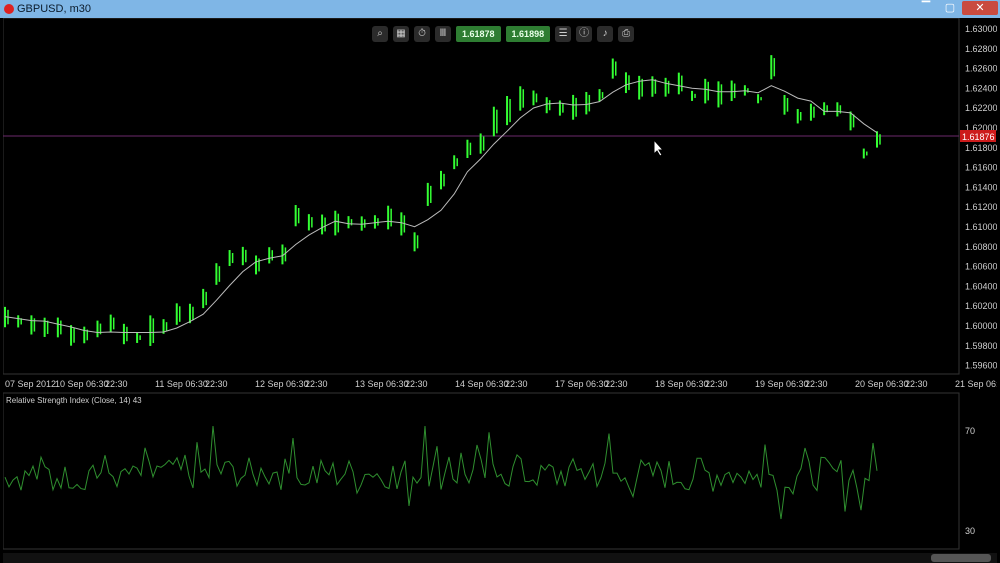 This screenshot has height=563, width=1000. Describe the element at coordinates (54, 9) in the screenshot. I see `window-title: GBPUSD, m30` at that location.